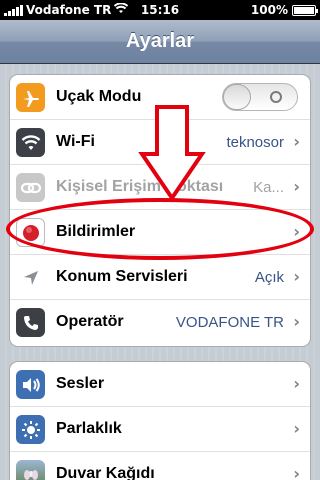  I want to click on battery-percent: 100%, so click(269, 10).